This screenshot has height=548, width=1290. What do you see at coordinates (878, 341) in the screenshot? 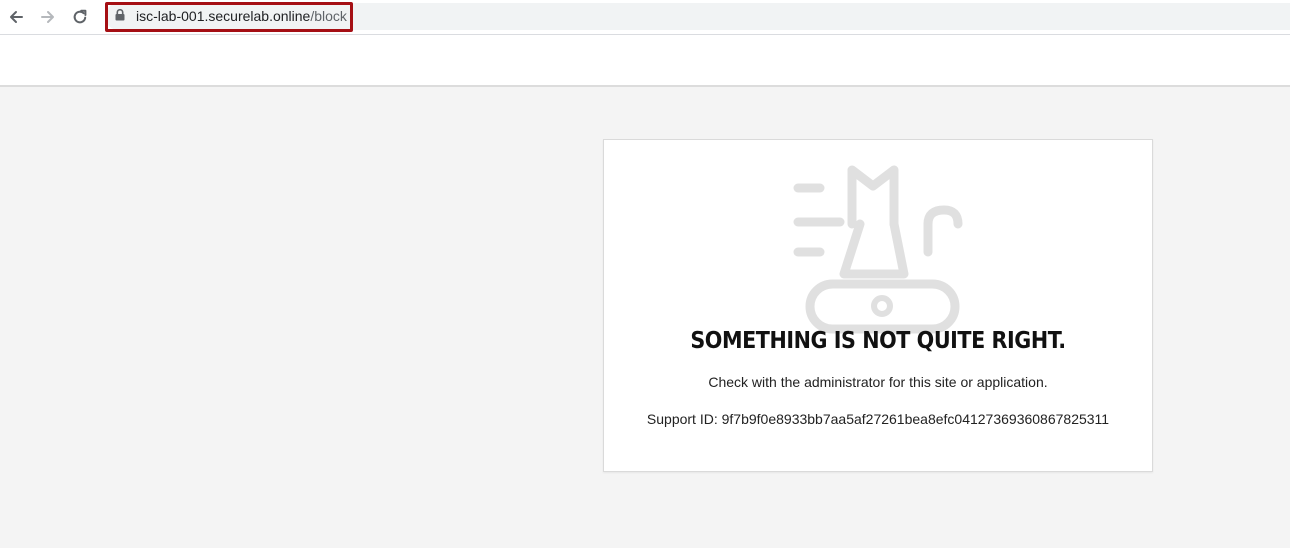
I see `error-heading: SOMETHING IS NOT QUITE RIGHT.` at bounding box center [878, 341].